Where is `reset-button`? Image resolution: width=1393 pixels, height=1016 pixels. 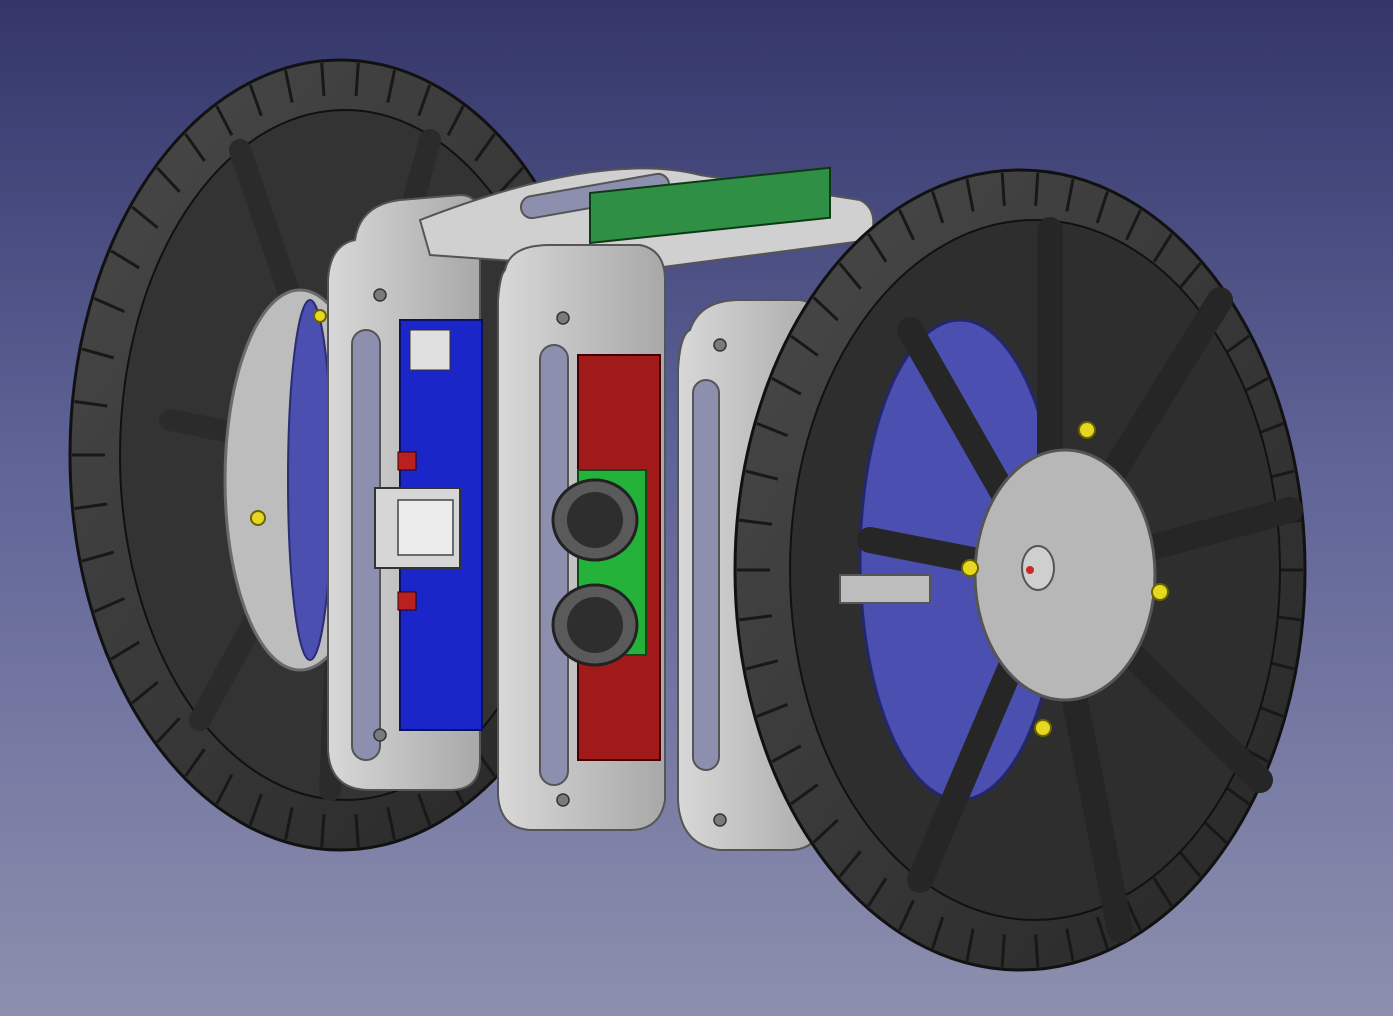 reset-button is located at coordinates (407, 461).